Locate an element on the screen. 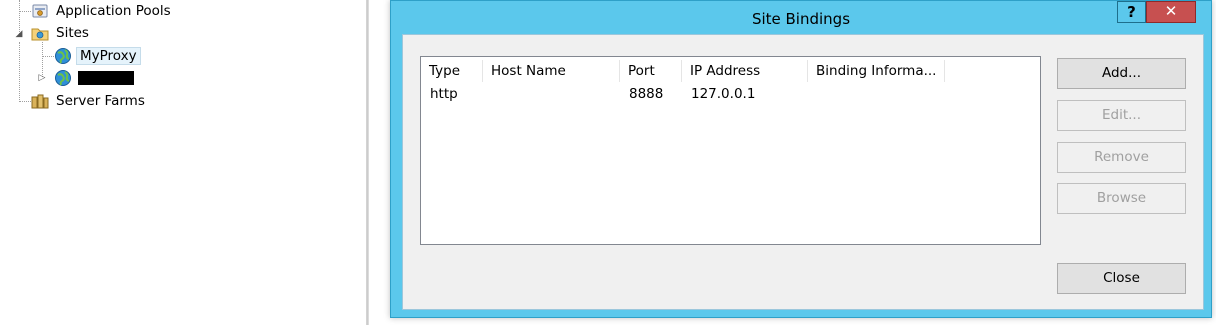  tree-item-label: Server Farms is located at coordinates (100, 101).